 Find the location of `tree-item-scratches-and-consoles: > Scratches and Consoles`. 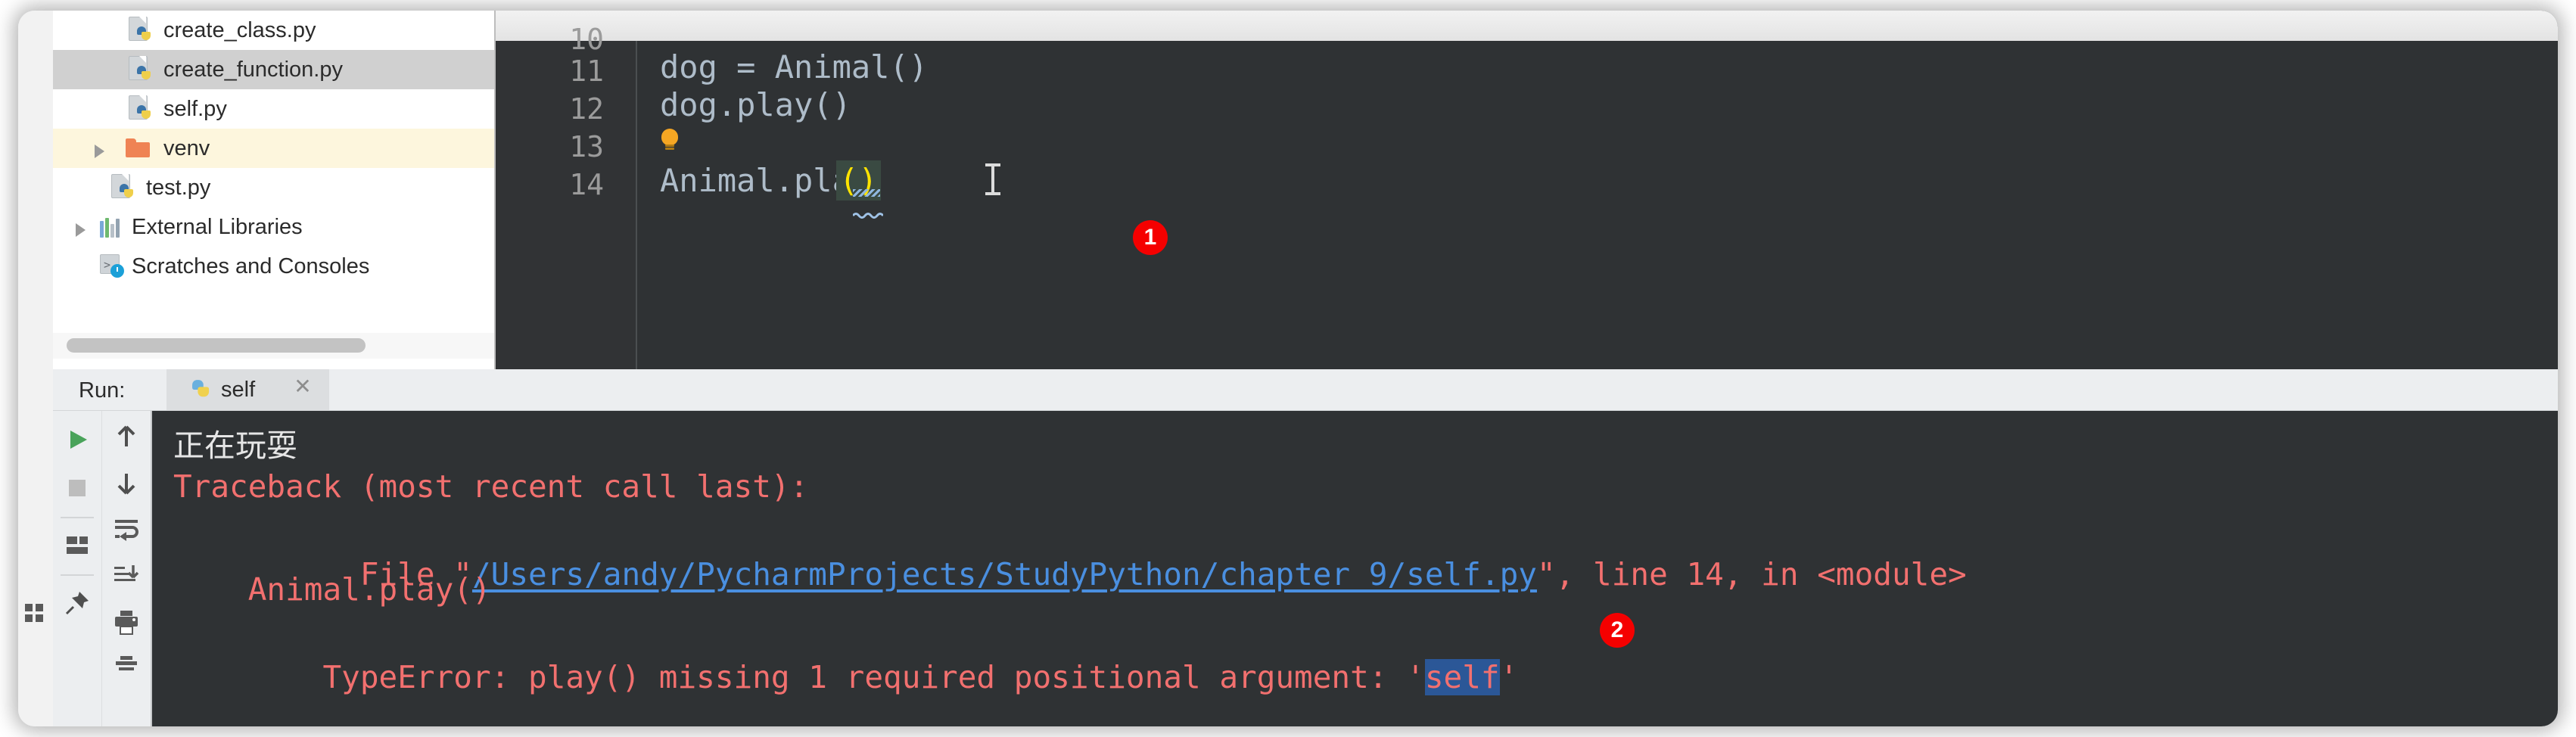

tree-item-scratches-and-consoles: > Scratches and Consoles is located at coordinates (273, 266).